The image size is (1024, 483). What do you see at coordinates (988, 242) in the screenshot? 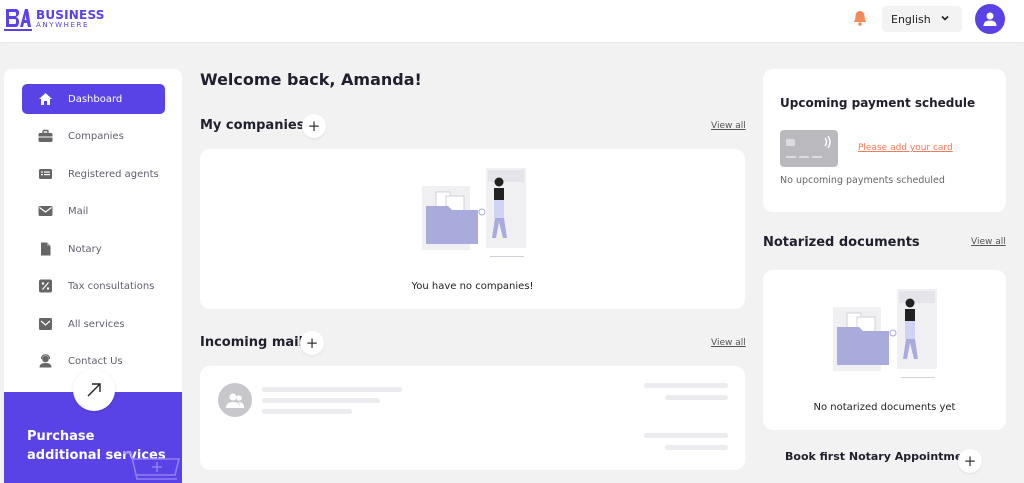
I see `notarized-view-all-link: View all` at bounding box center [988, 242].